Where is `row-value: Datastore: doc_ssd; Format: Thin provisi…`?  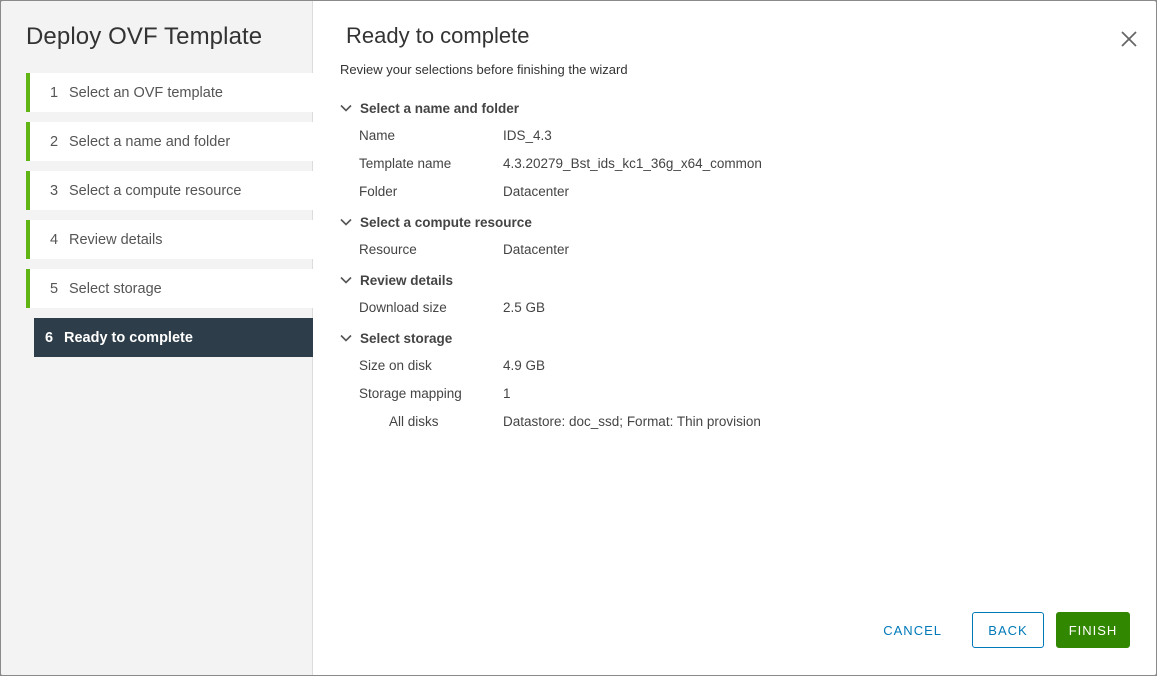 row-value: Datastore: doc_ssd; Format: Thin provisi… is located at coordinates (632, 421).